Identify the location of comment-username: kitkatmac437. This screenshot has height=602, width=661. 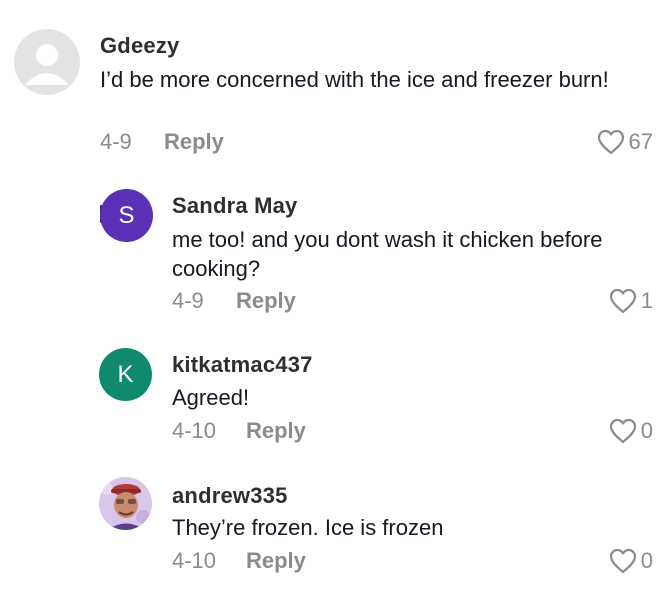
(242, 365).